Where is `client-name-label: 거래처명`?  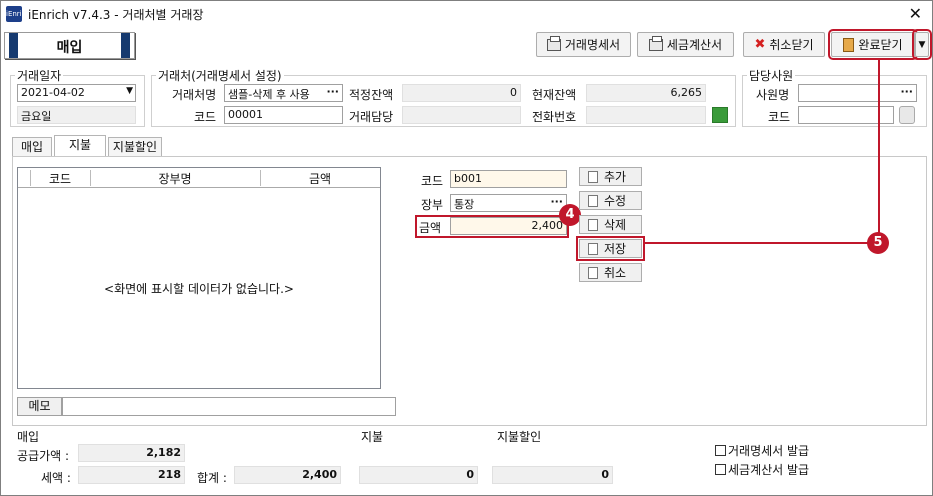 client-name-label: 거래처명 is located at coordinates (194, 95).